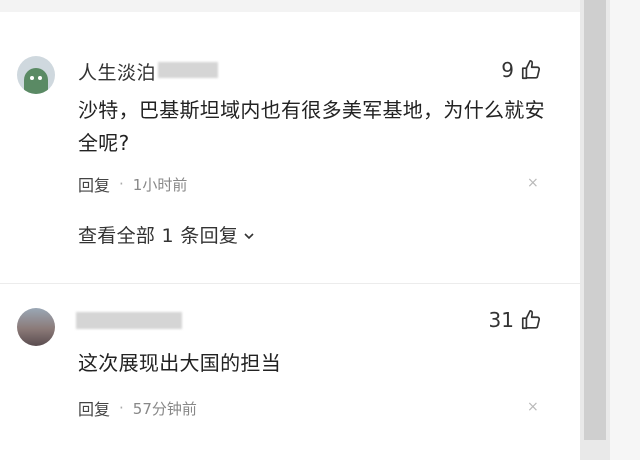 The width and height of the screenshot is (640, 460). What do you see at coordinates (164, 408) in the screenshot?
I see `comment-time: 57分钟前` at bounding box center [164, 408].